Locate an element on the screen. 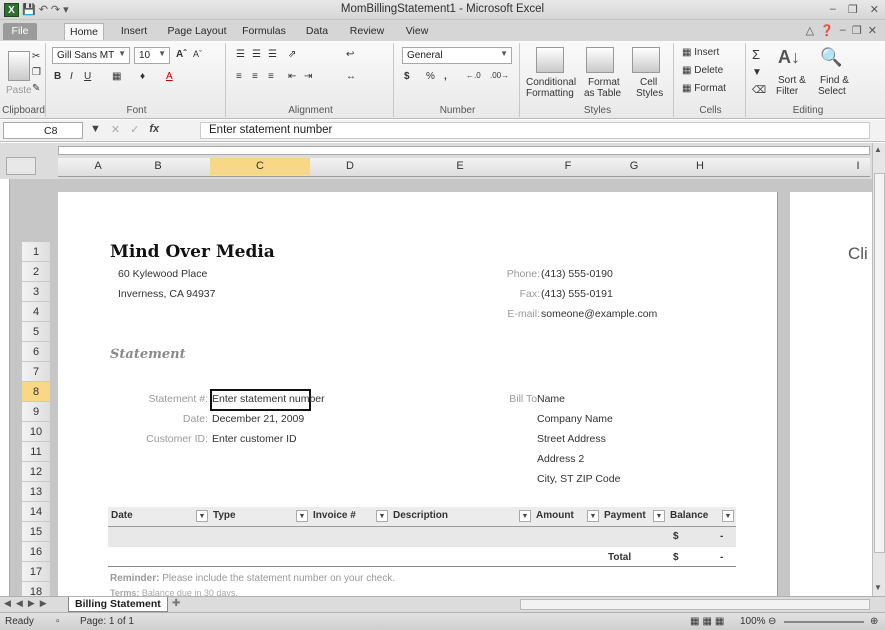 The image size is (885, 630). doc-close-icon: ✕ is located at coordinates (872, 30).